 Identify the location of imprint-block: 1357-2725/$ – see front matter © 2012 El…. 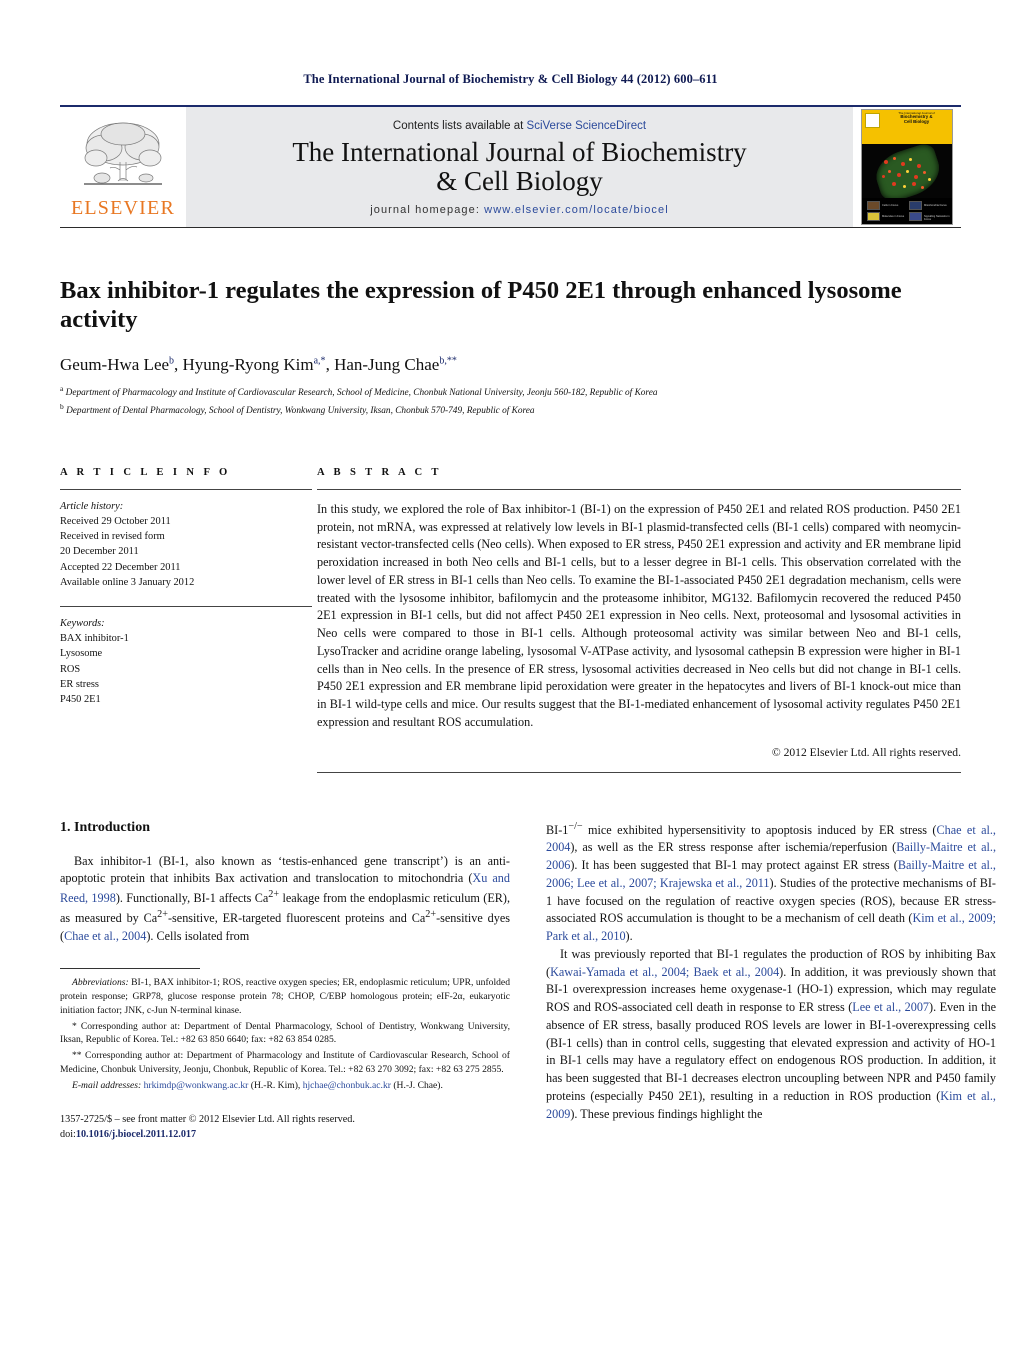
(285, 1127).